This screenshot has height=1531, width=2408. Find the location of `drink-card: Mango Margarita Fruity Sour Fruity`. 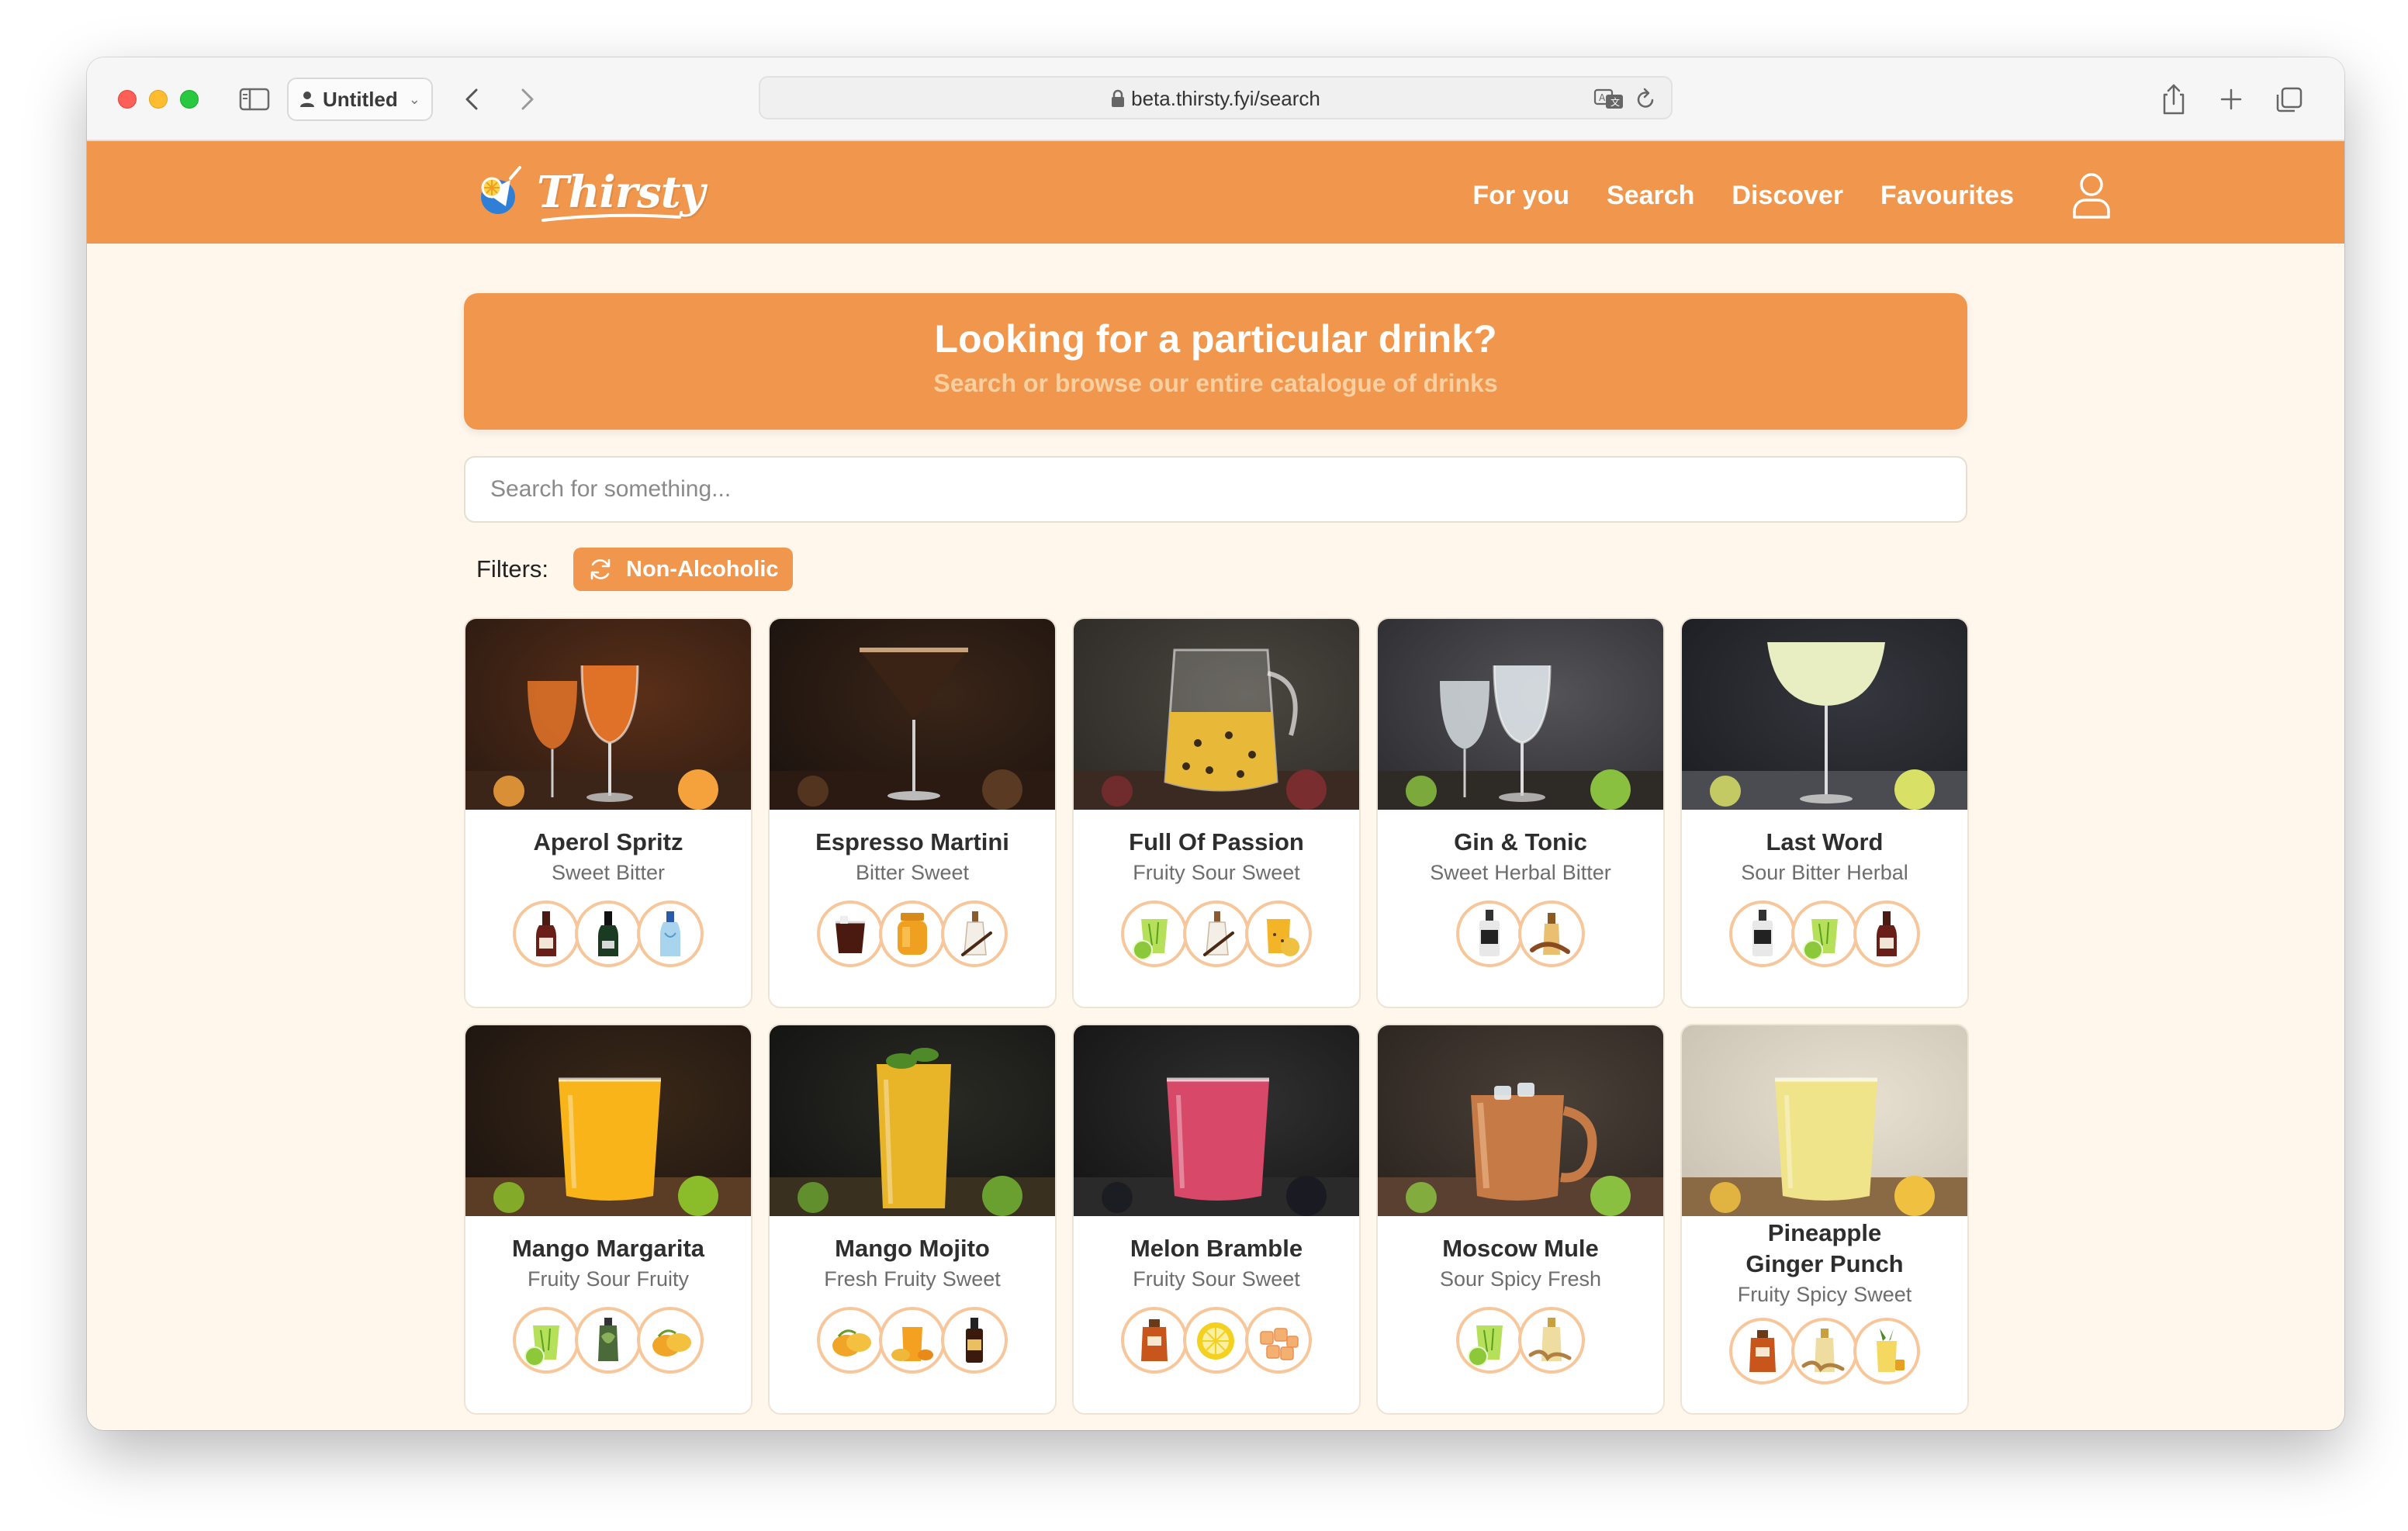

drink-card: Mango Margarita Fruity Sour Fruity is located at coordinates (608, 1219).